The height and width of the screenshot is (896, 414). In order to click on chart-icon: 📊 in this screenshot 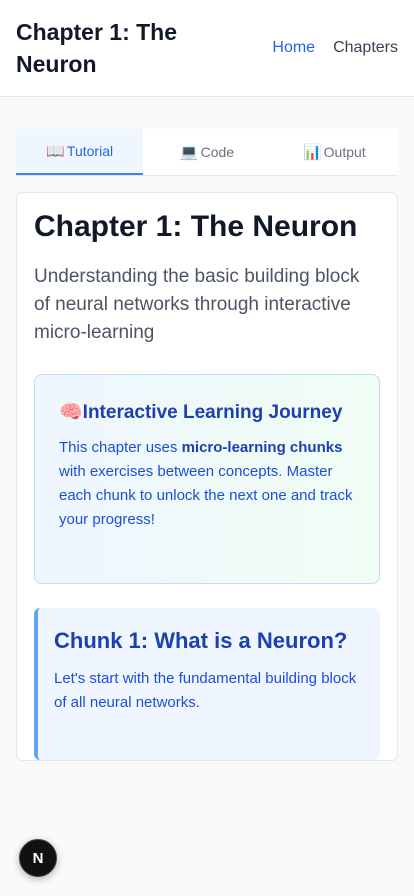, I will do `click(312, 152)`.